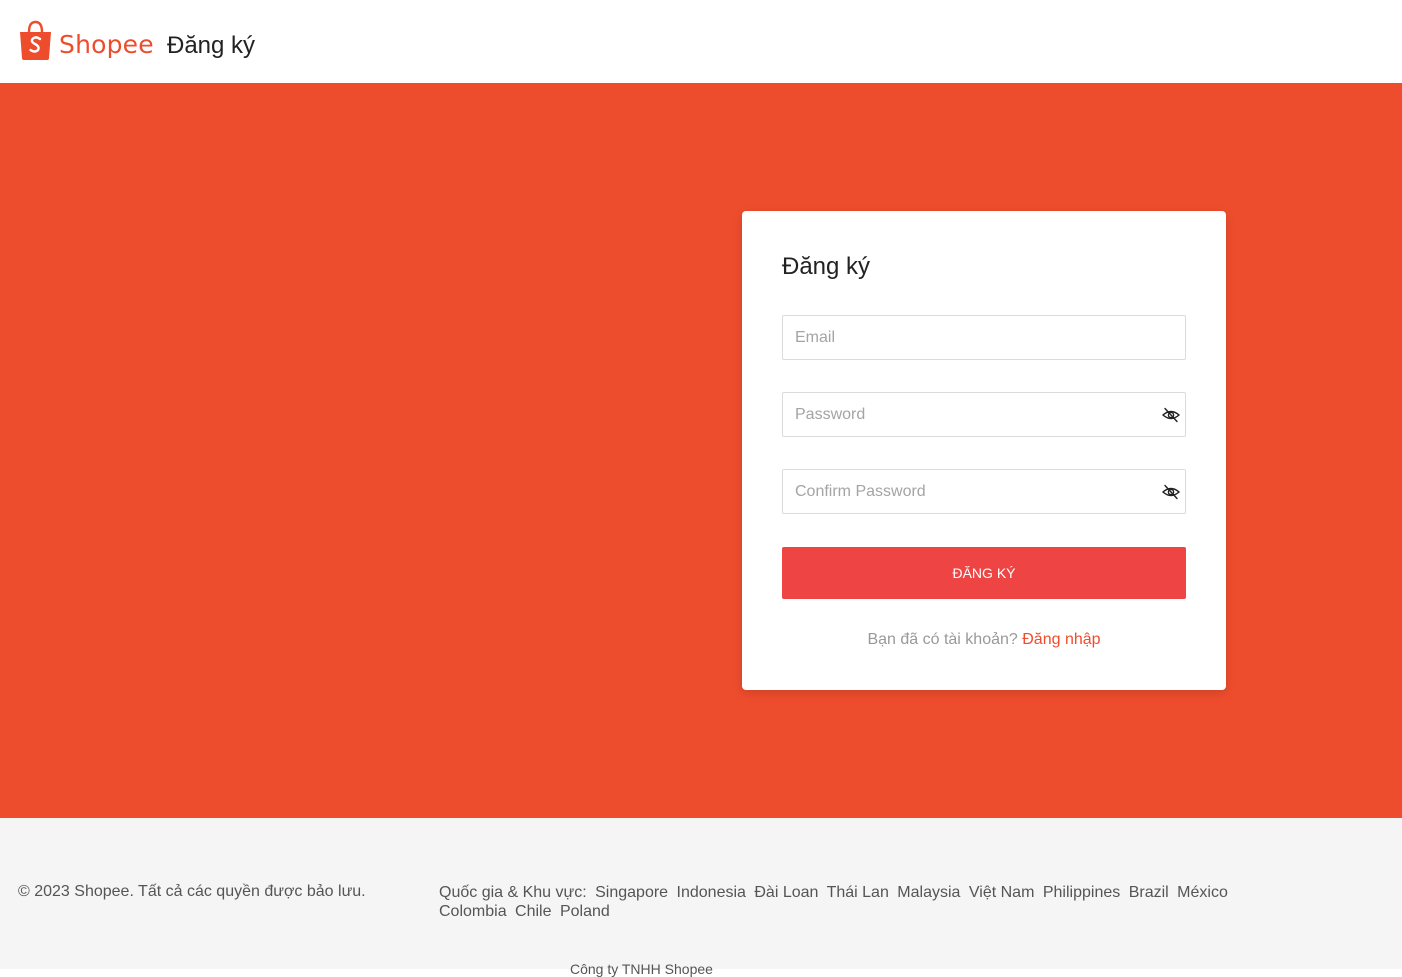  Describe the element at coordinates (984, 573) in the screenshot. I see `signup-button: ĐĂNG KÝ` at that location.